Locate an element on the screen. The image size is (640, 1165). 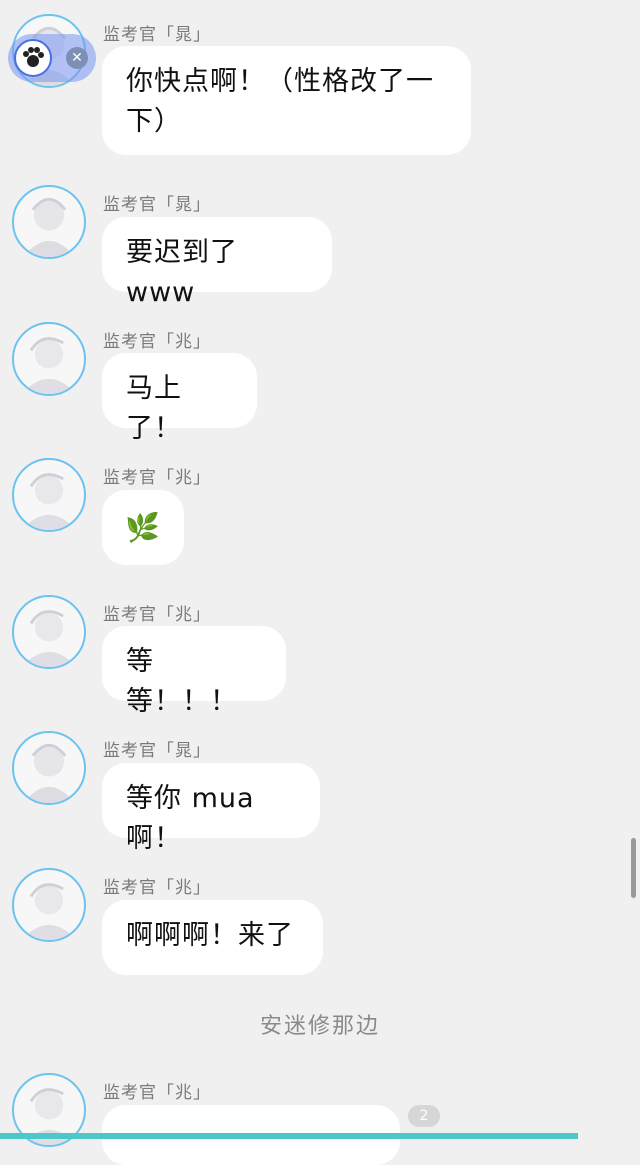
message-bubble: 等等！！！ is located at coordinates (194, 671).